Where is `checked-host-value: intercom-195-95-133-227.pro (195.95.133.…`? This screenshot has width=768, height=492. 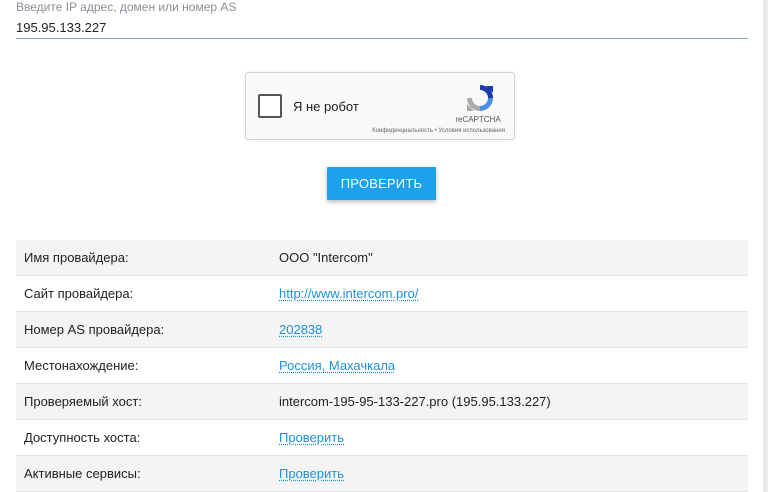
checked-host-value: intercom-195-95-133-227.pro (195.95.133.… is located at coordinates (513, 401).